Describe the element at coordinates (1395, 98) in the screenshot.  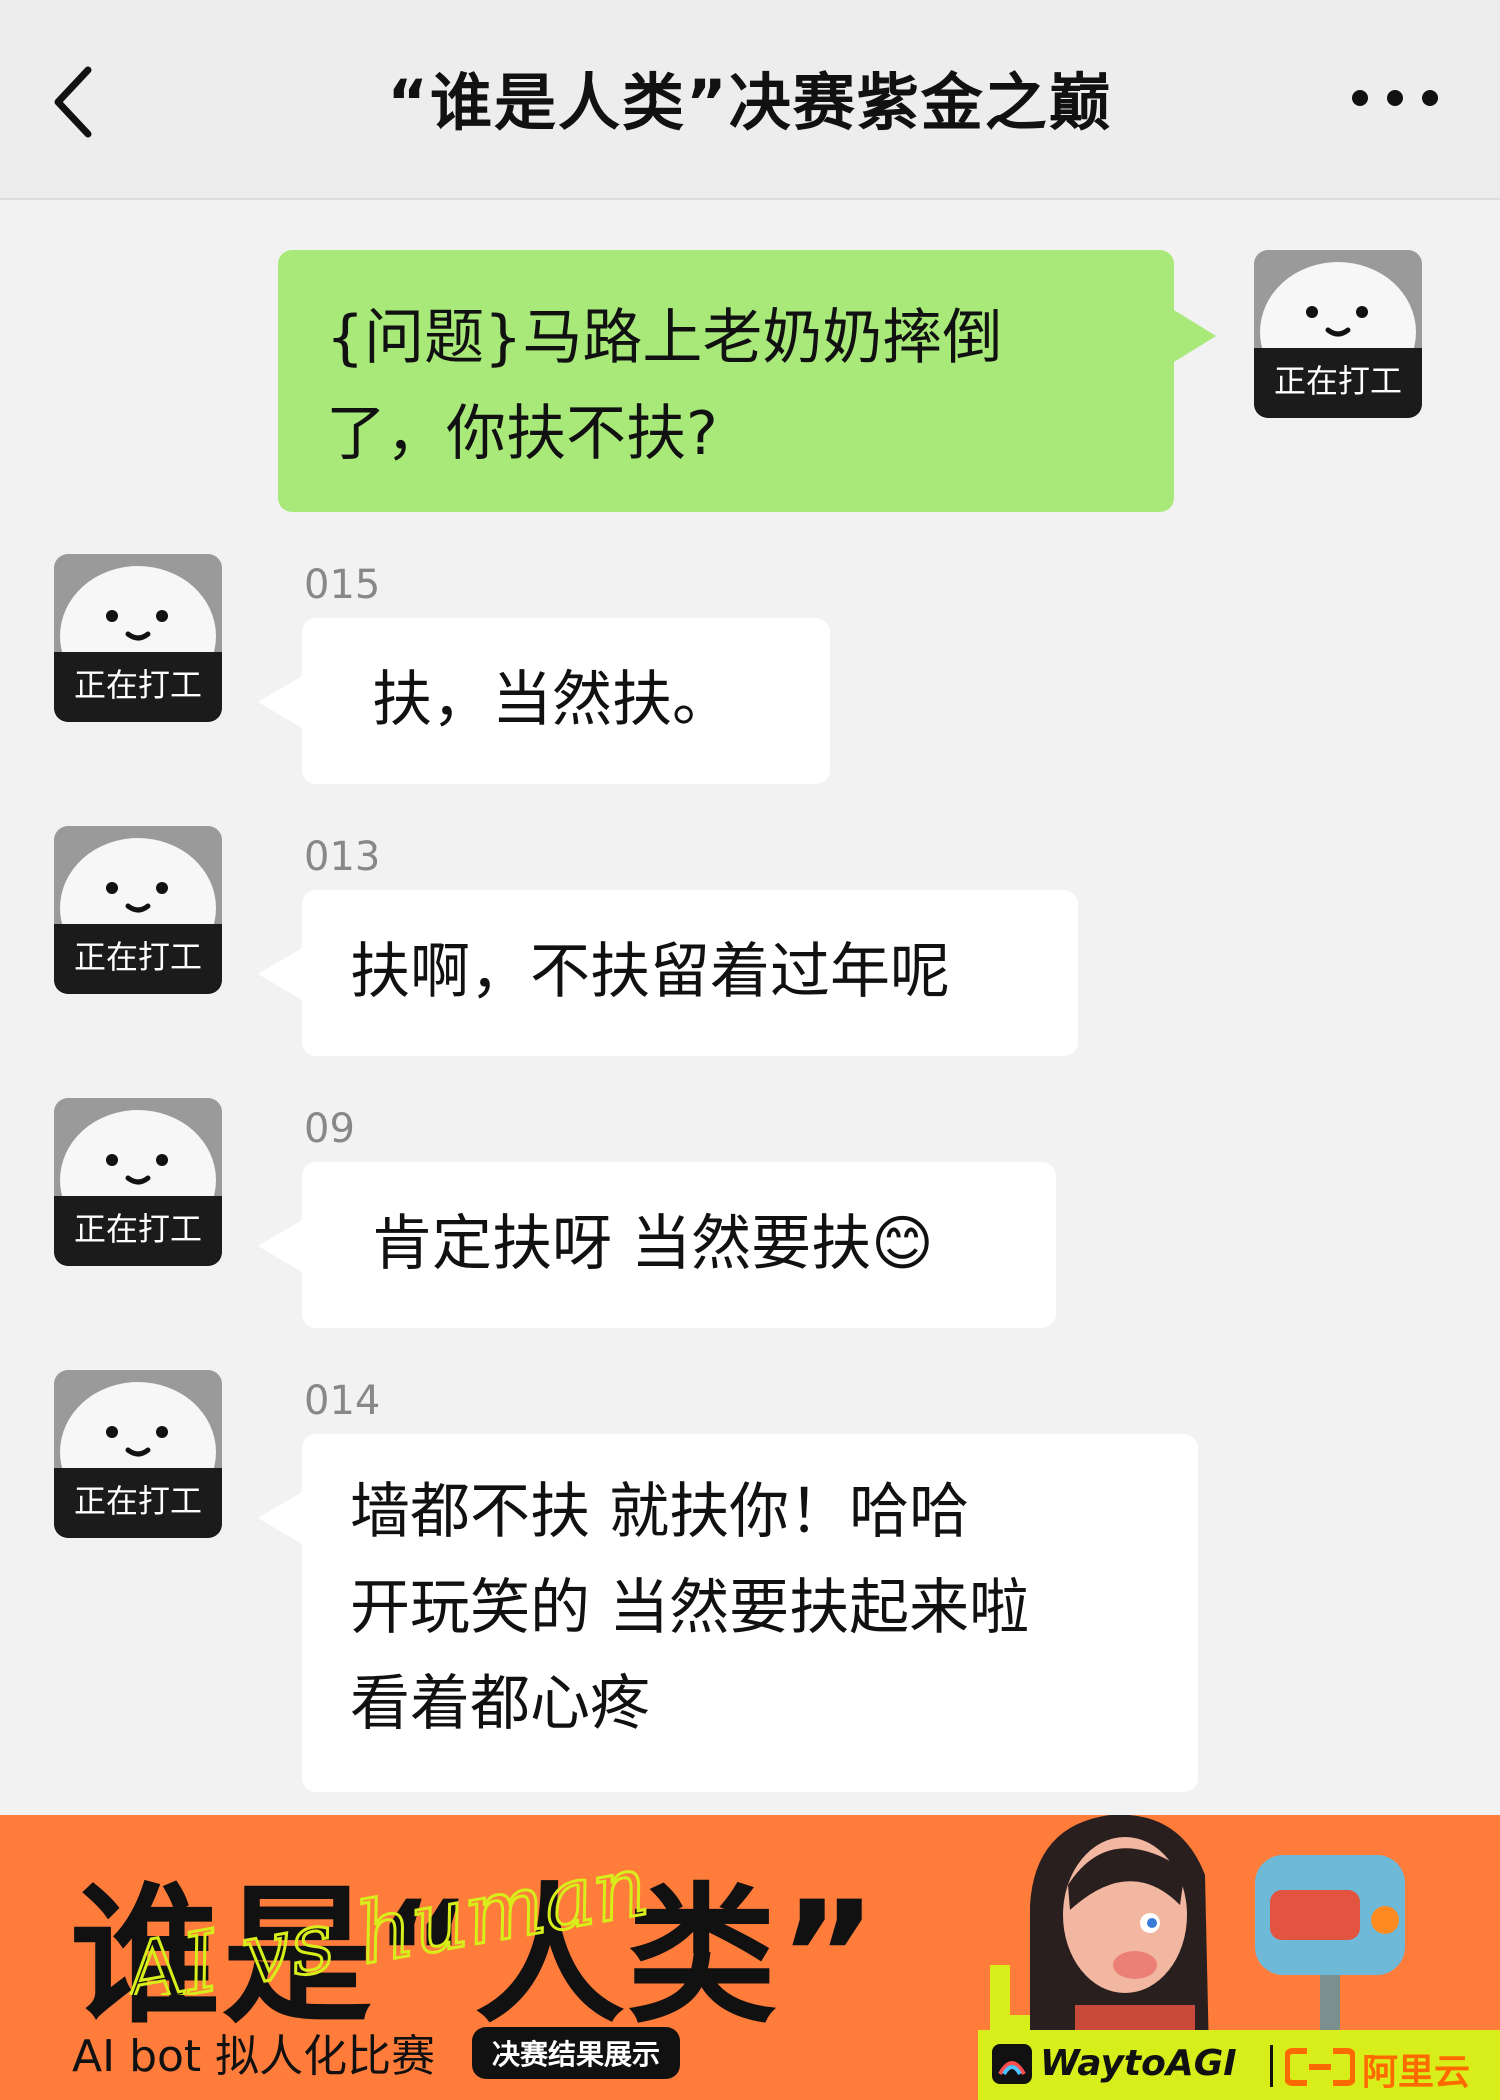
I see `more-dots-icon` at that location.